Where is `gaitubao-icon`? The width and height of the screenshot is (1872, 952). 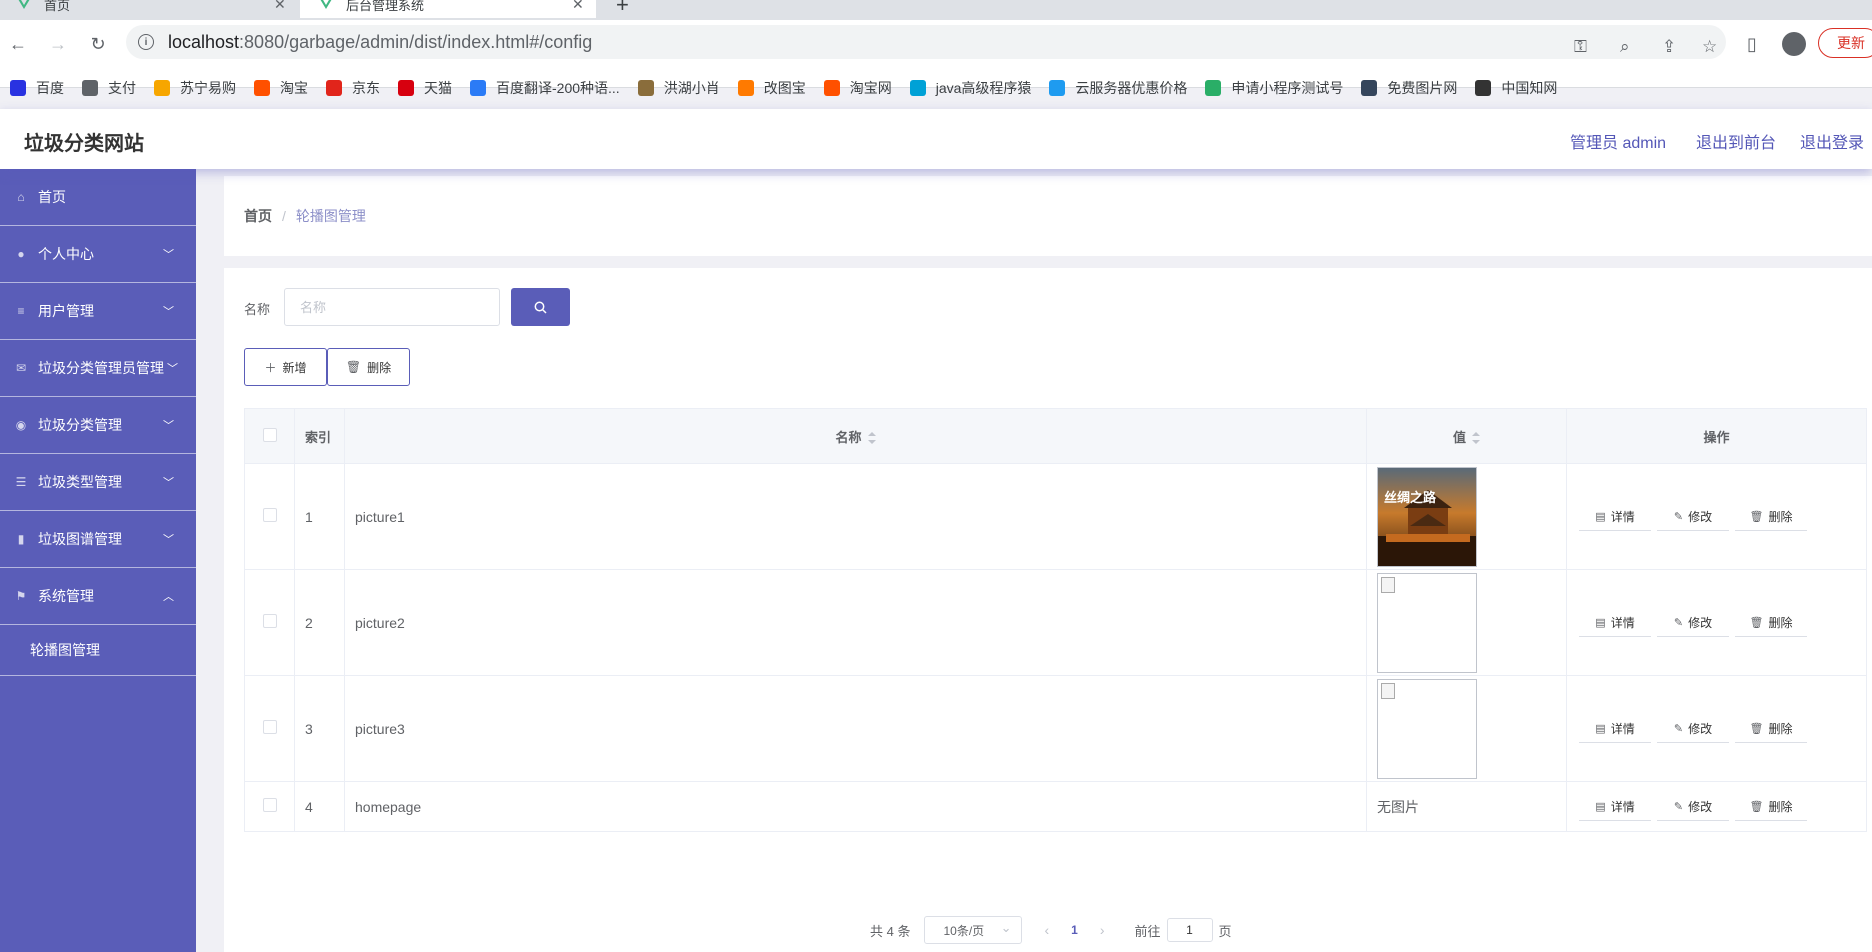
gaitubao-icon is located at coordinates (745, 88).